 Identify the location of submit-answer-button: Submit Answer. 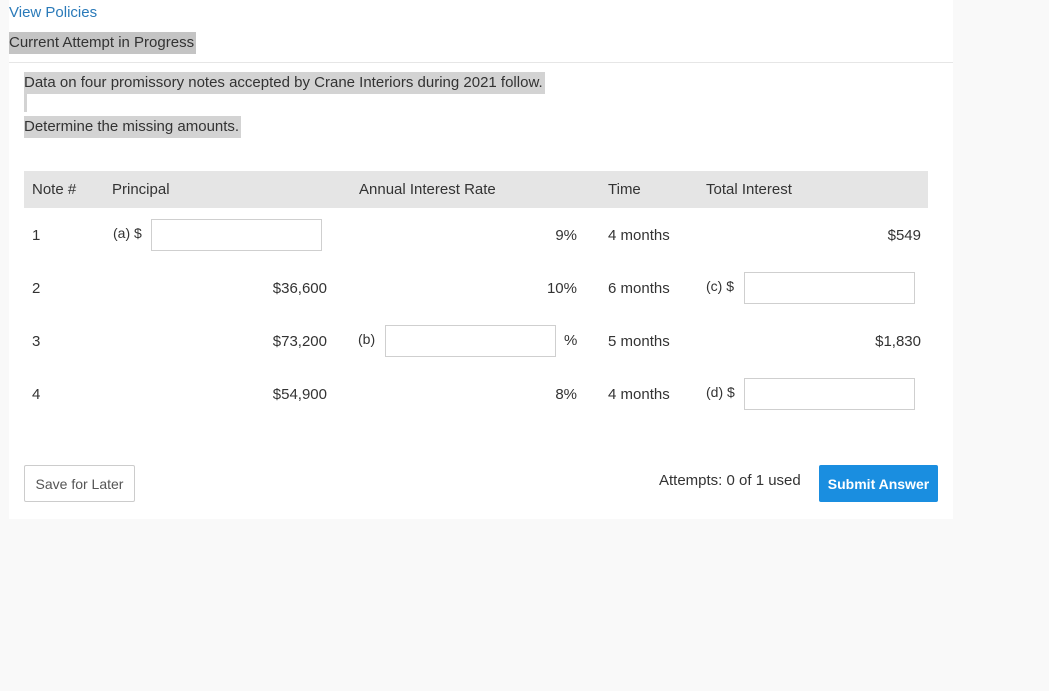
(878, 483).